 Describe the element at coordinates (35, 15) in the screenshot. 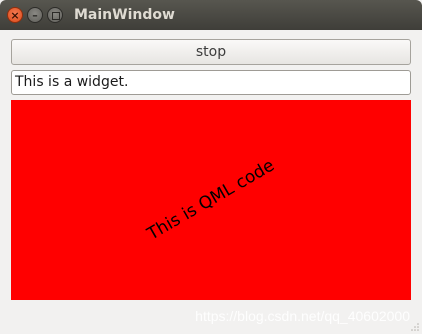

I see `minimize-icon: –` at that location.